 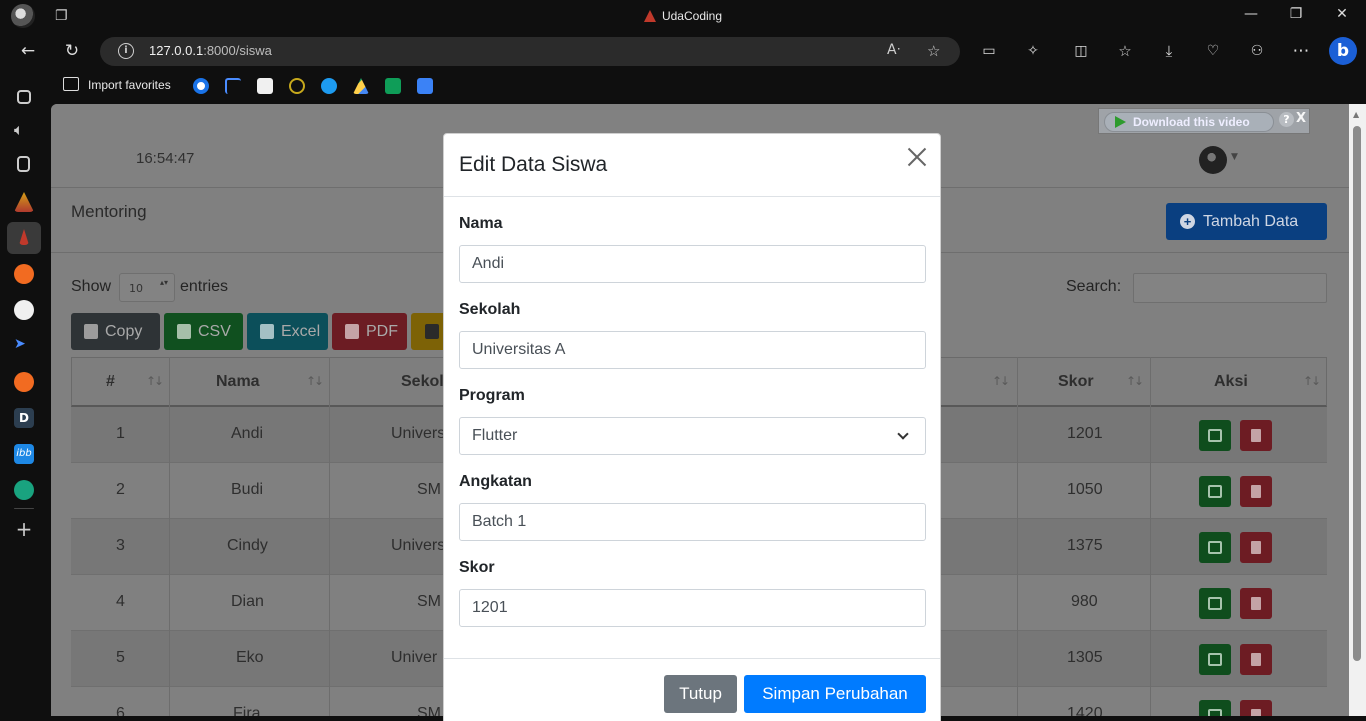 What do you see at coordinates (692, 436) in the screenshot?
I see `program-select: Flutter` at bounding box center [692, 436].